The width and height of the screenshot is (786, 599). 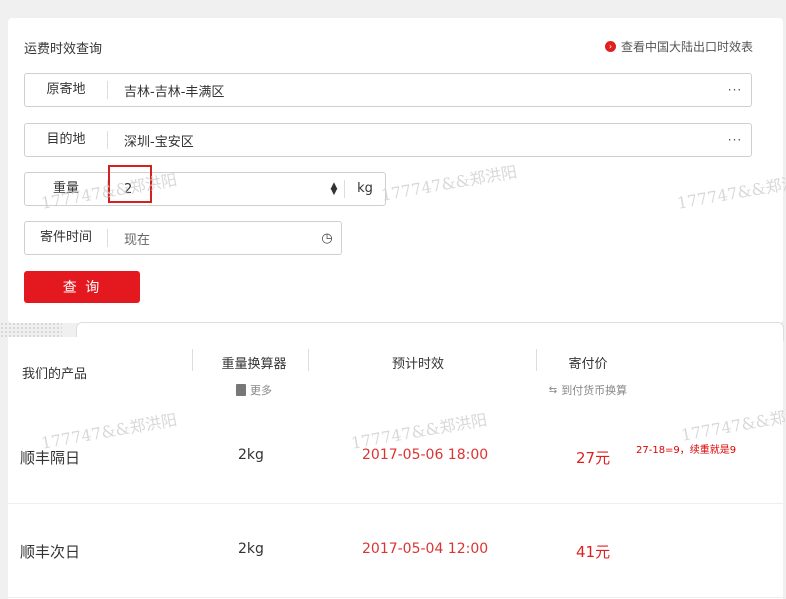 What do you see at coordinates (425, 455) in the screenshot?
I see `product-eta: 2017-05-06 18:00` at bounding box center [425, 455].